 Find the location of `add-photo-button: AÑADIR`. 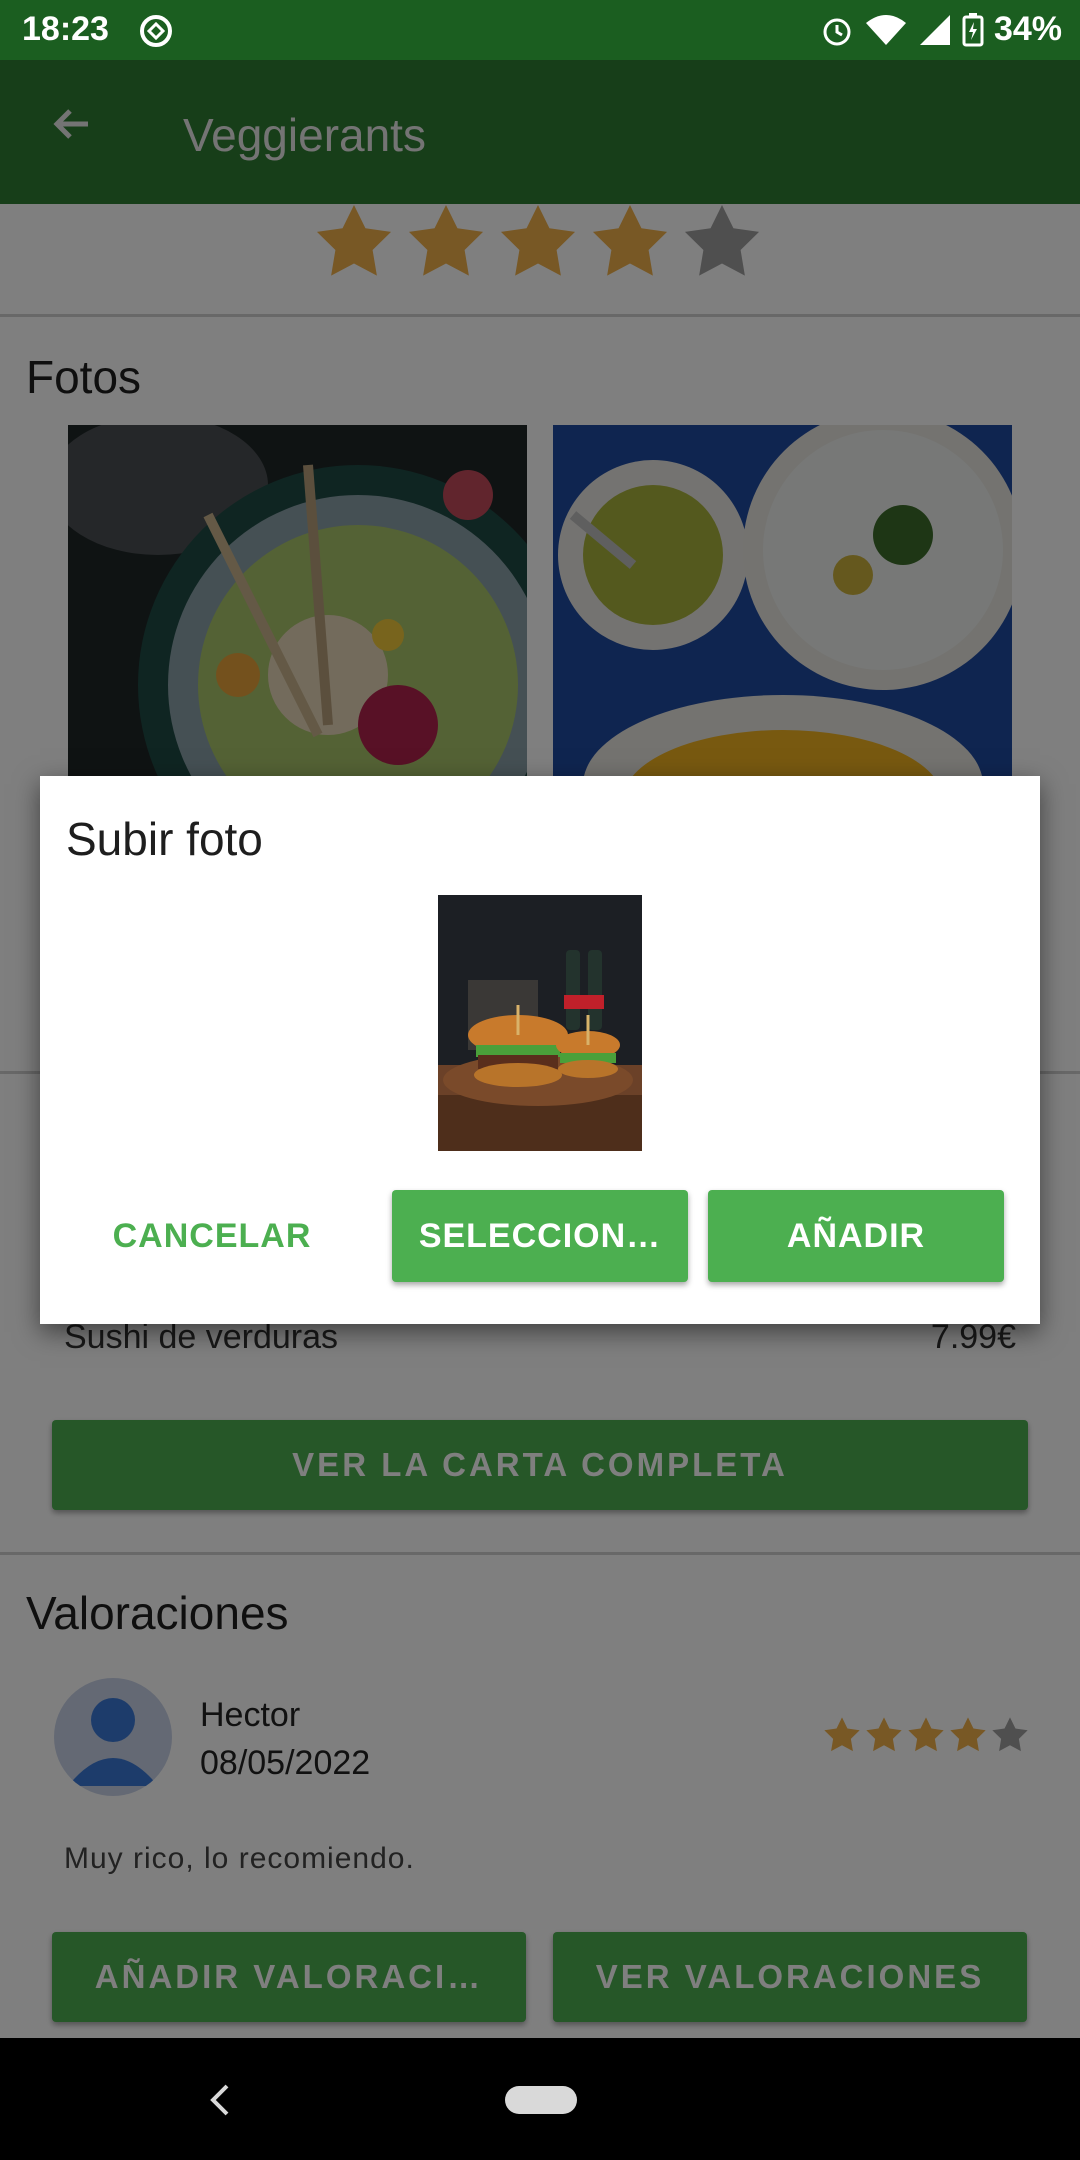

add-photo-button: AÑADIR is located at coordinates (856, 1236).